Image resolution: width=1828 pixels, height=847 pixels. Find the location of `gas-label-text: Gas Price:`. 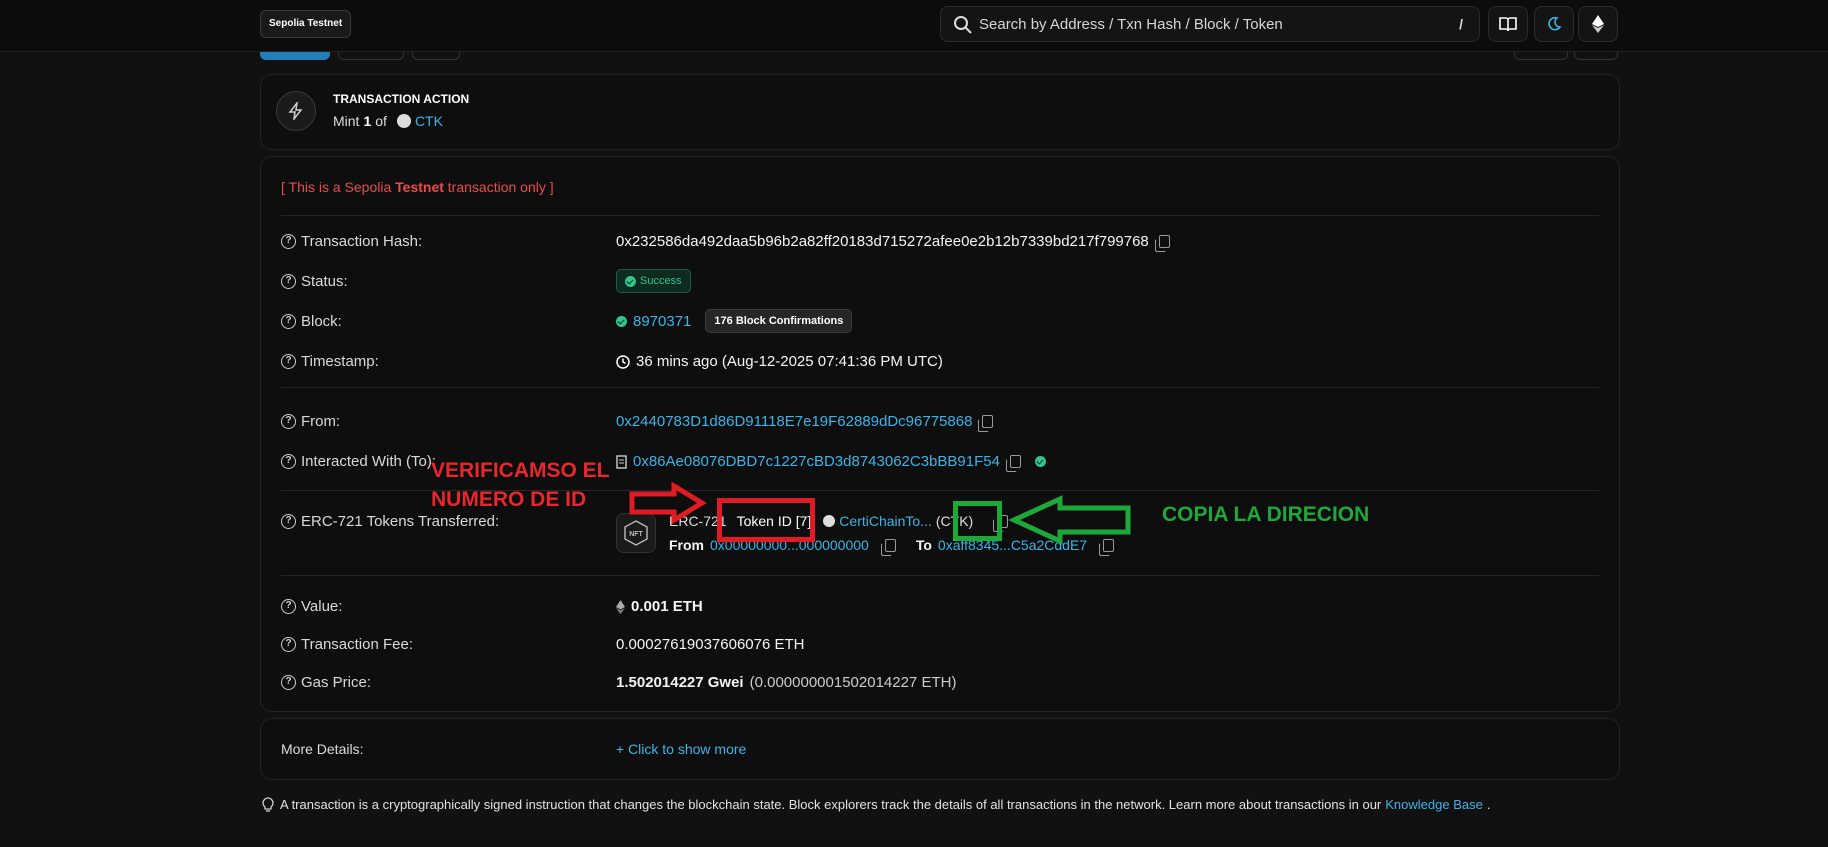

gas-label-text: Gas Price: is located at coordinates (336, 682).